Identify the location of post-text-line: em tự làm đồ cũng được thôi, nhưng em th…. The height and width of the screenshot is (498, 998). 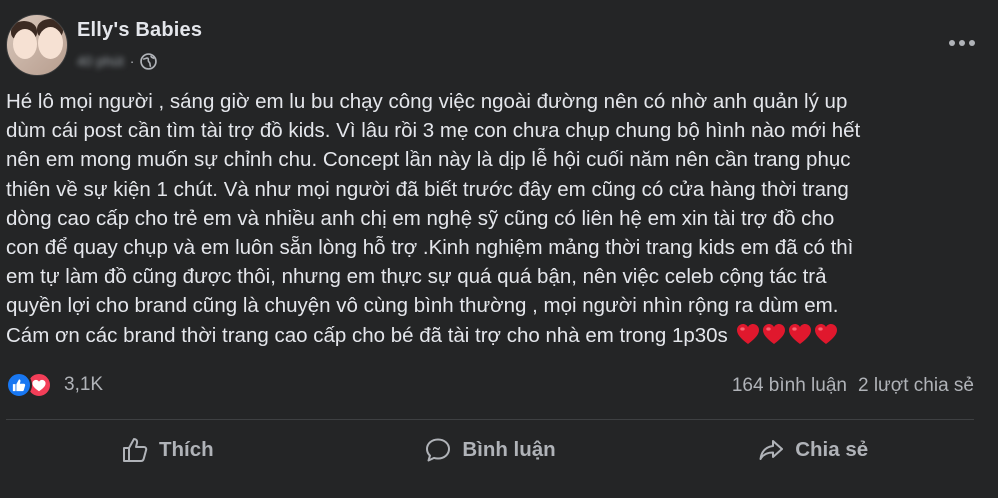
(416, 277).